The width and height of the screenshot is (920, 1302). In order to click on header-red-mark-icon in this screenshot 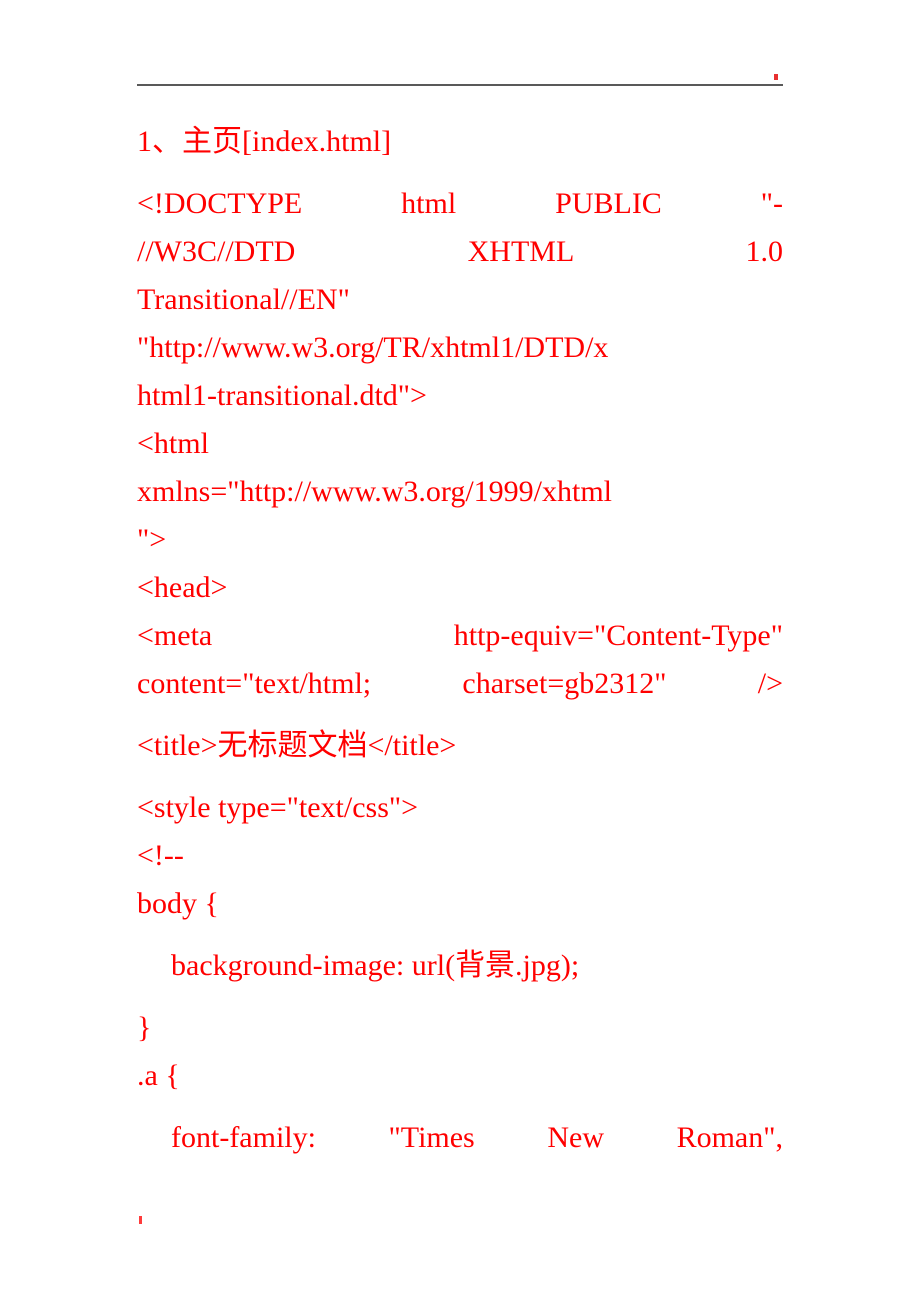, I will do `click(776, 77)`.